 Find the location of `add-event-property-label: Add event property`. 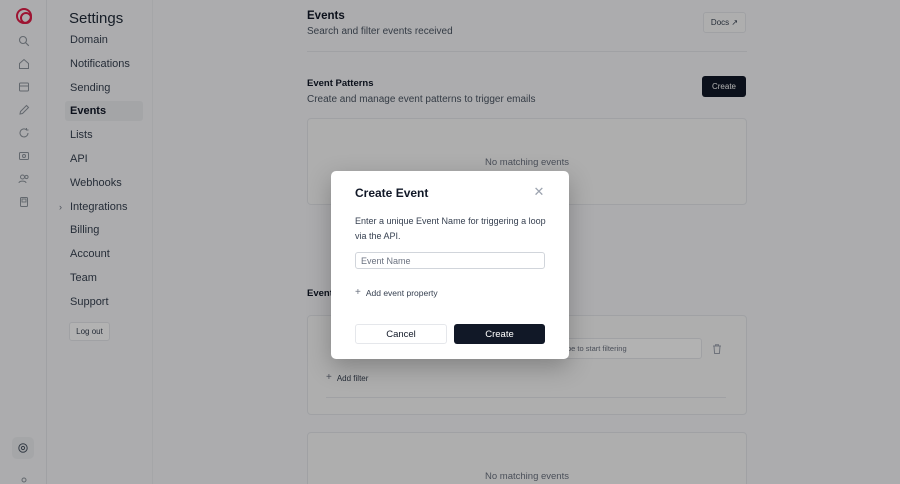

add-event-property-label: Add event property is located at coordinates (401, 293).